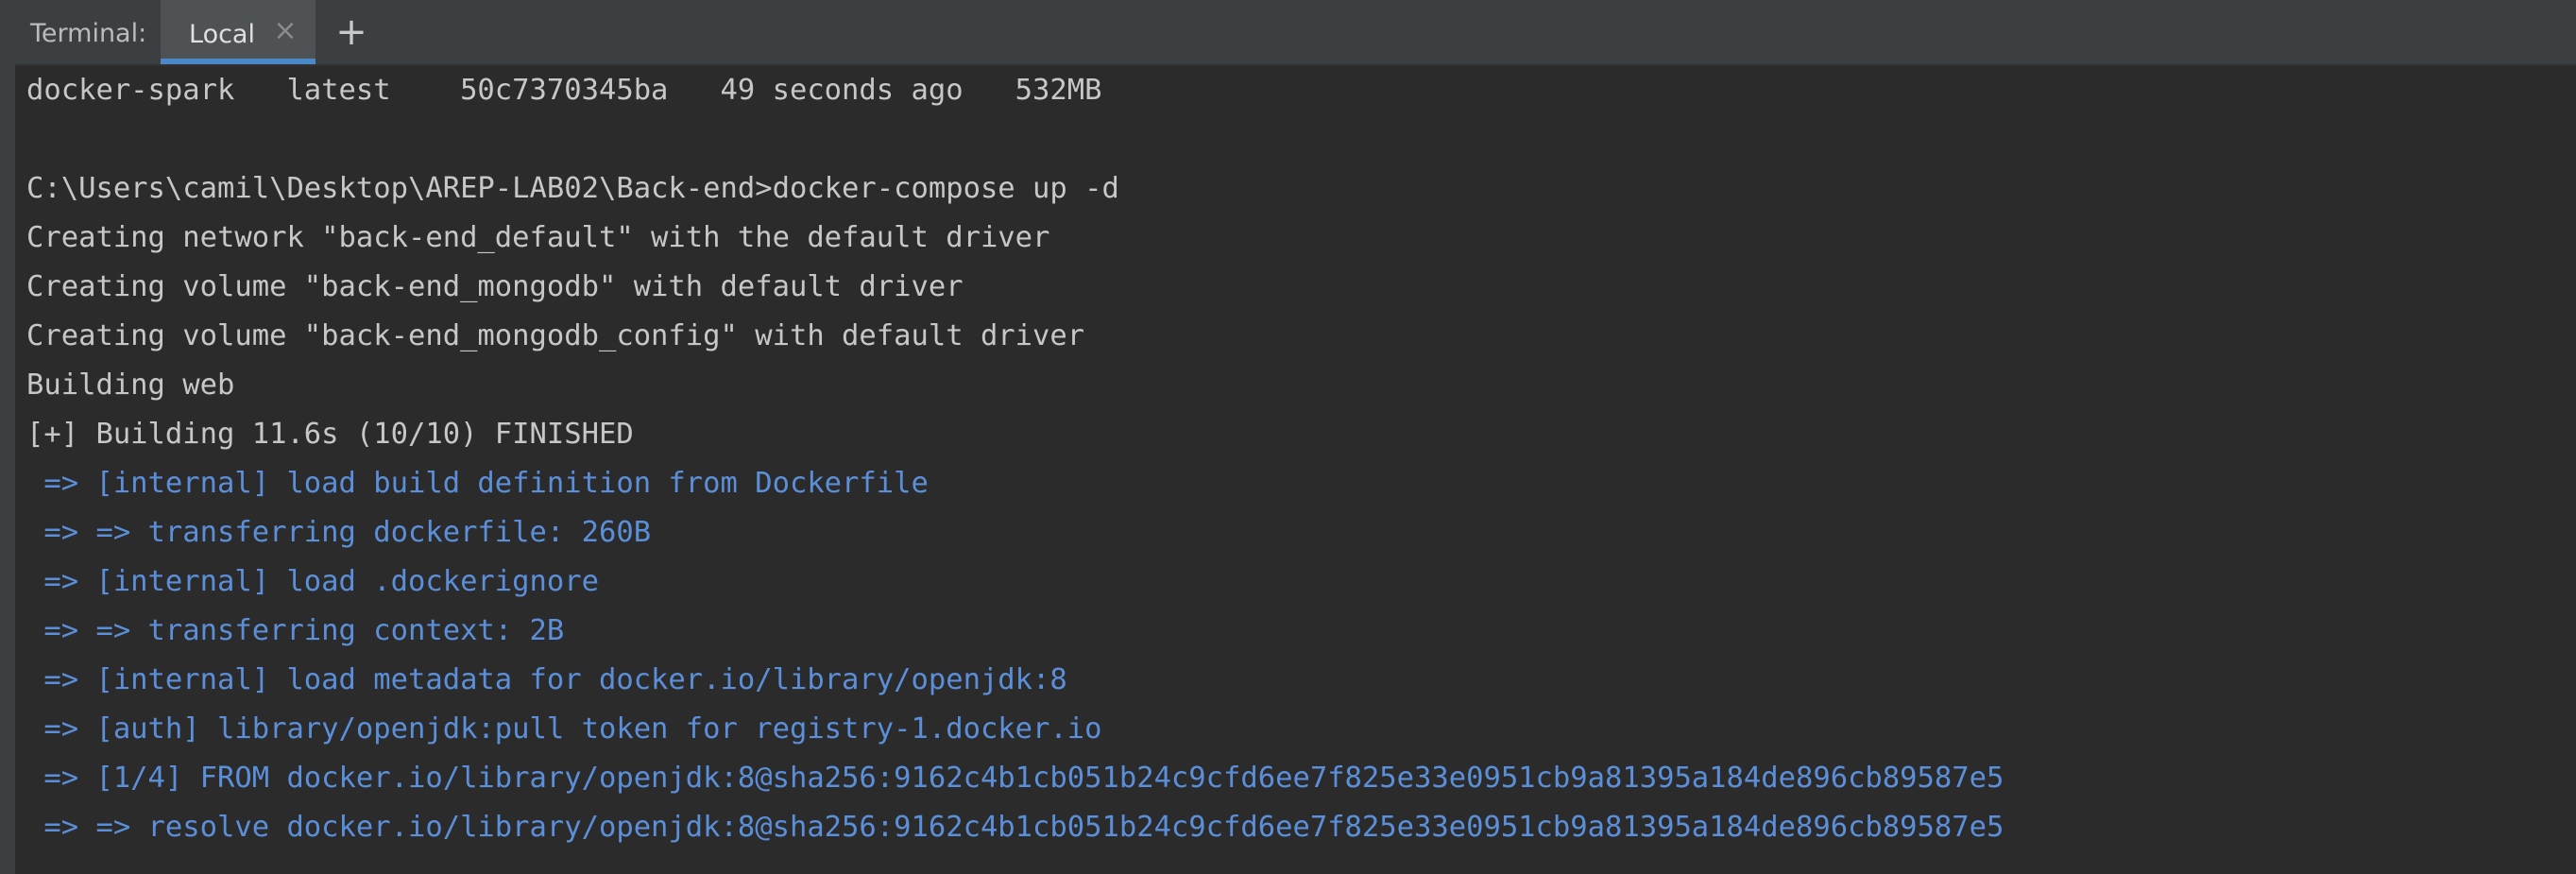  I want to click on left-tool-strip, so click(8, 437).